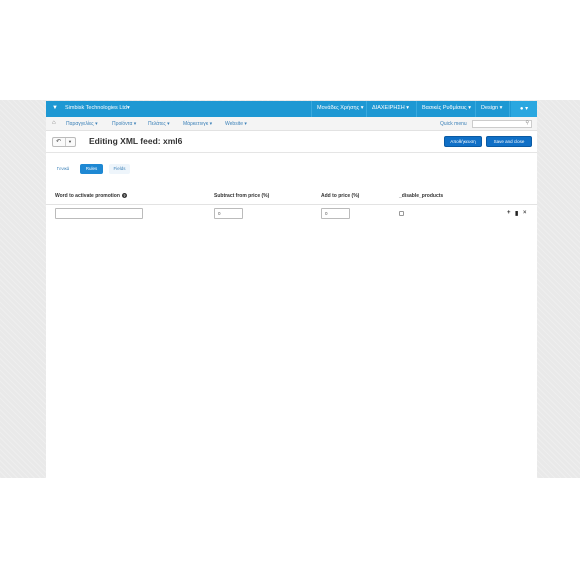  I want to click on table-row: 0 0 + ▮ ×, so click(291, 214).